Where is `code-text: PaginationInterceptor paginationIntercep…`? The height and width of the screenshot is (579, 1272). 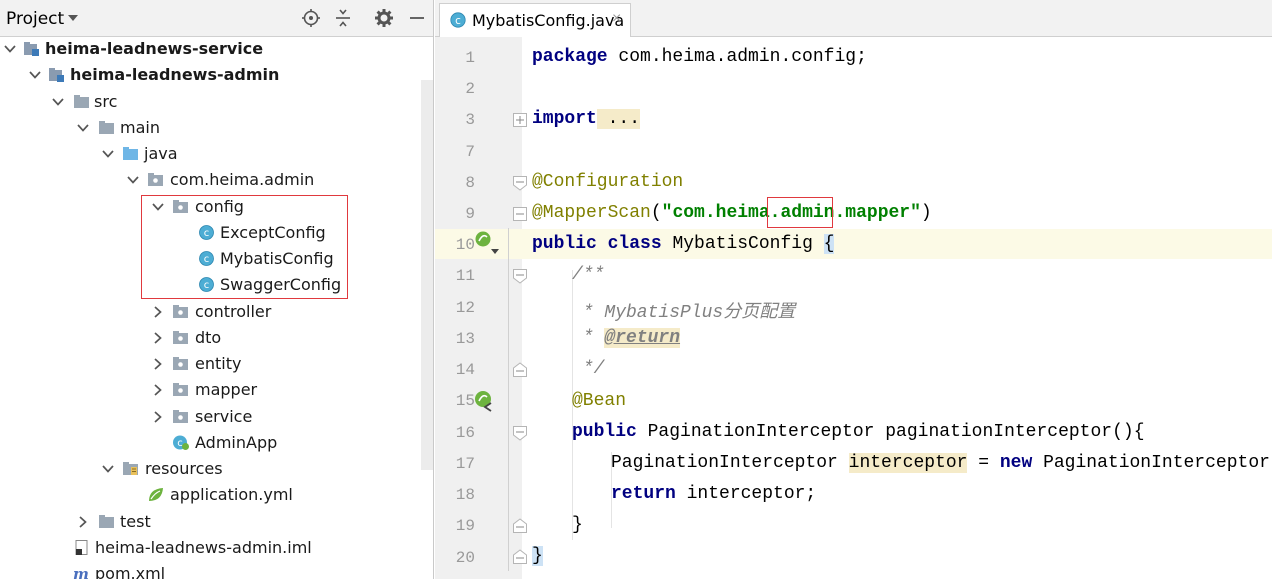 code-text: PaginationInterceptor paginationIntercep… is located at coordinates (890, 432).